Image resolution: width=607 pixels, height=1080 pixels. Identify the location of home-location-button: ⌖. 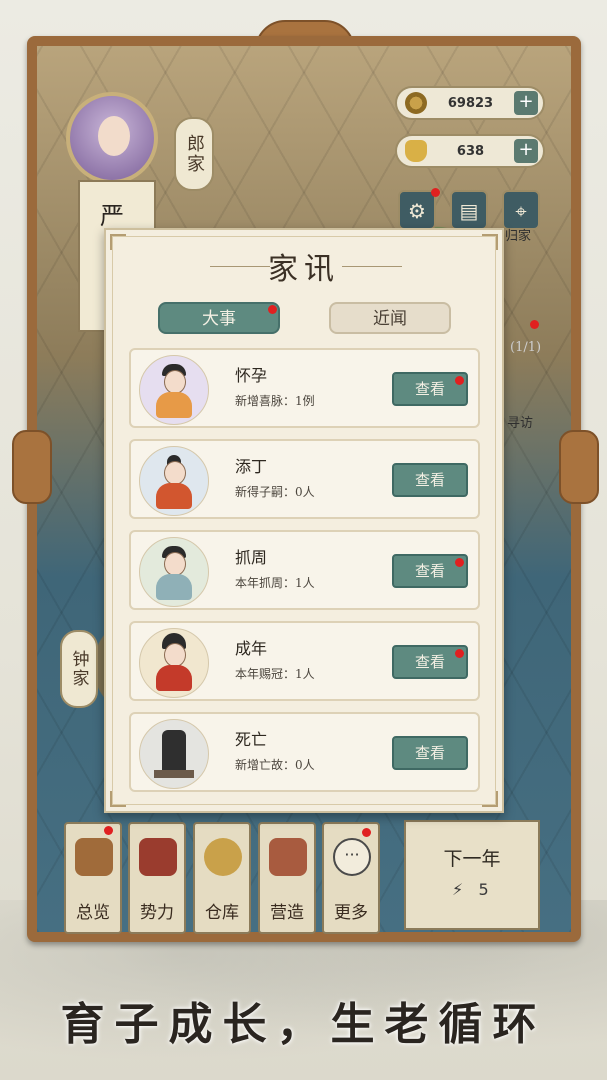
(521, 210).